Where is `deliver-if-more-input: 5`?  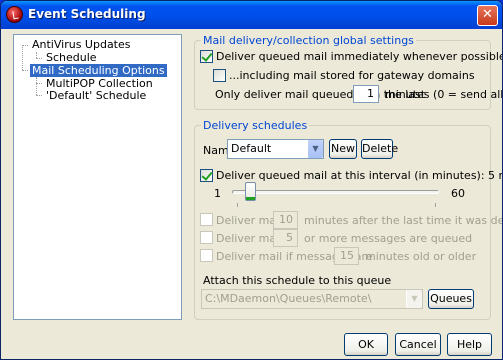 deliver-if-more-input: 5 is located at coordinates (285, 238).